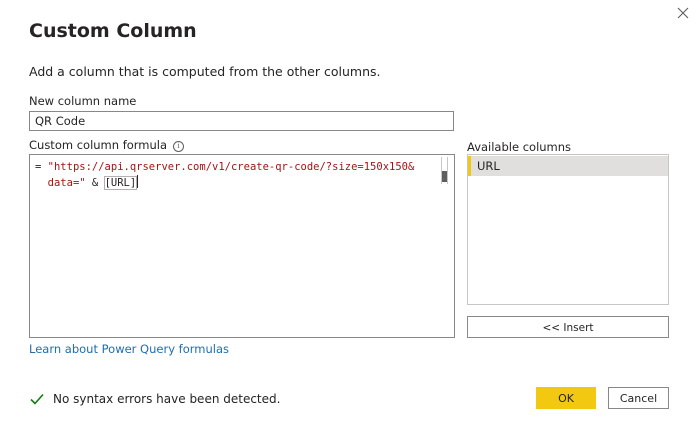 The height and width of the screenshot is (438, 699). I want to click on formula-concat-operator: &, so click(95, 183).